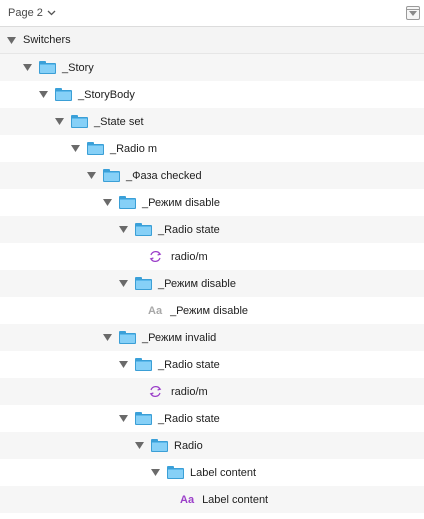  I want to click on collapse-panel-button, so click(413, 13).